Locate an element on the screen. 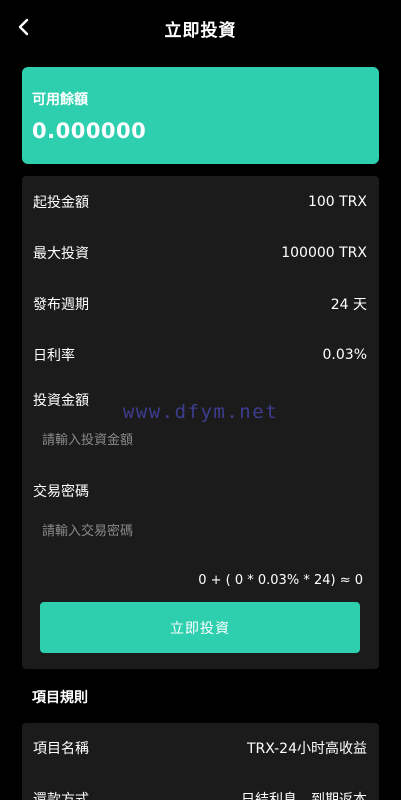  password-label: 交易密碼 is located at coordinates (61, 492).